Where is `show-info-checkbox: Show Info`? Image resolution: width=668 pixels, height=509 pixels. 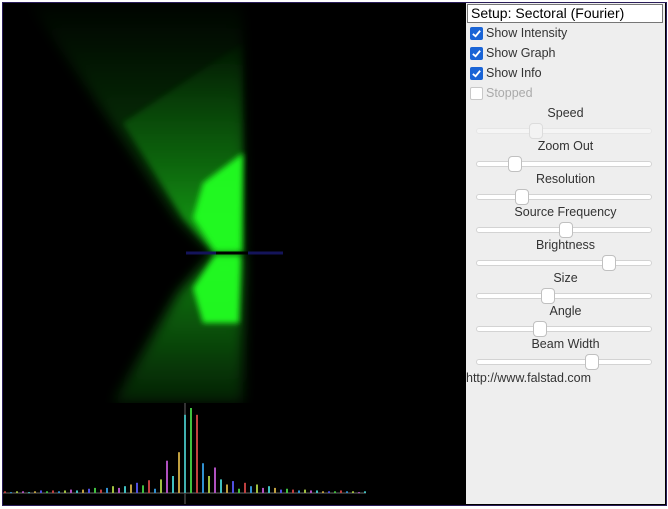
show-info-checkbox: Show Info is located at coordinates (506, 73).